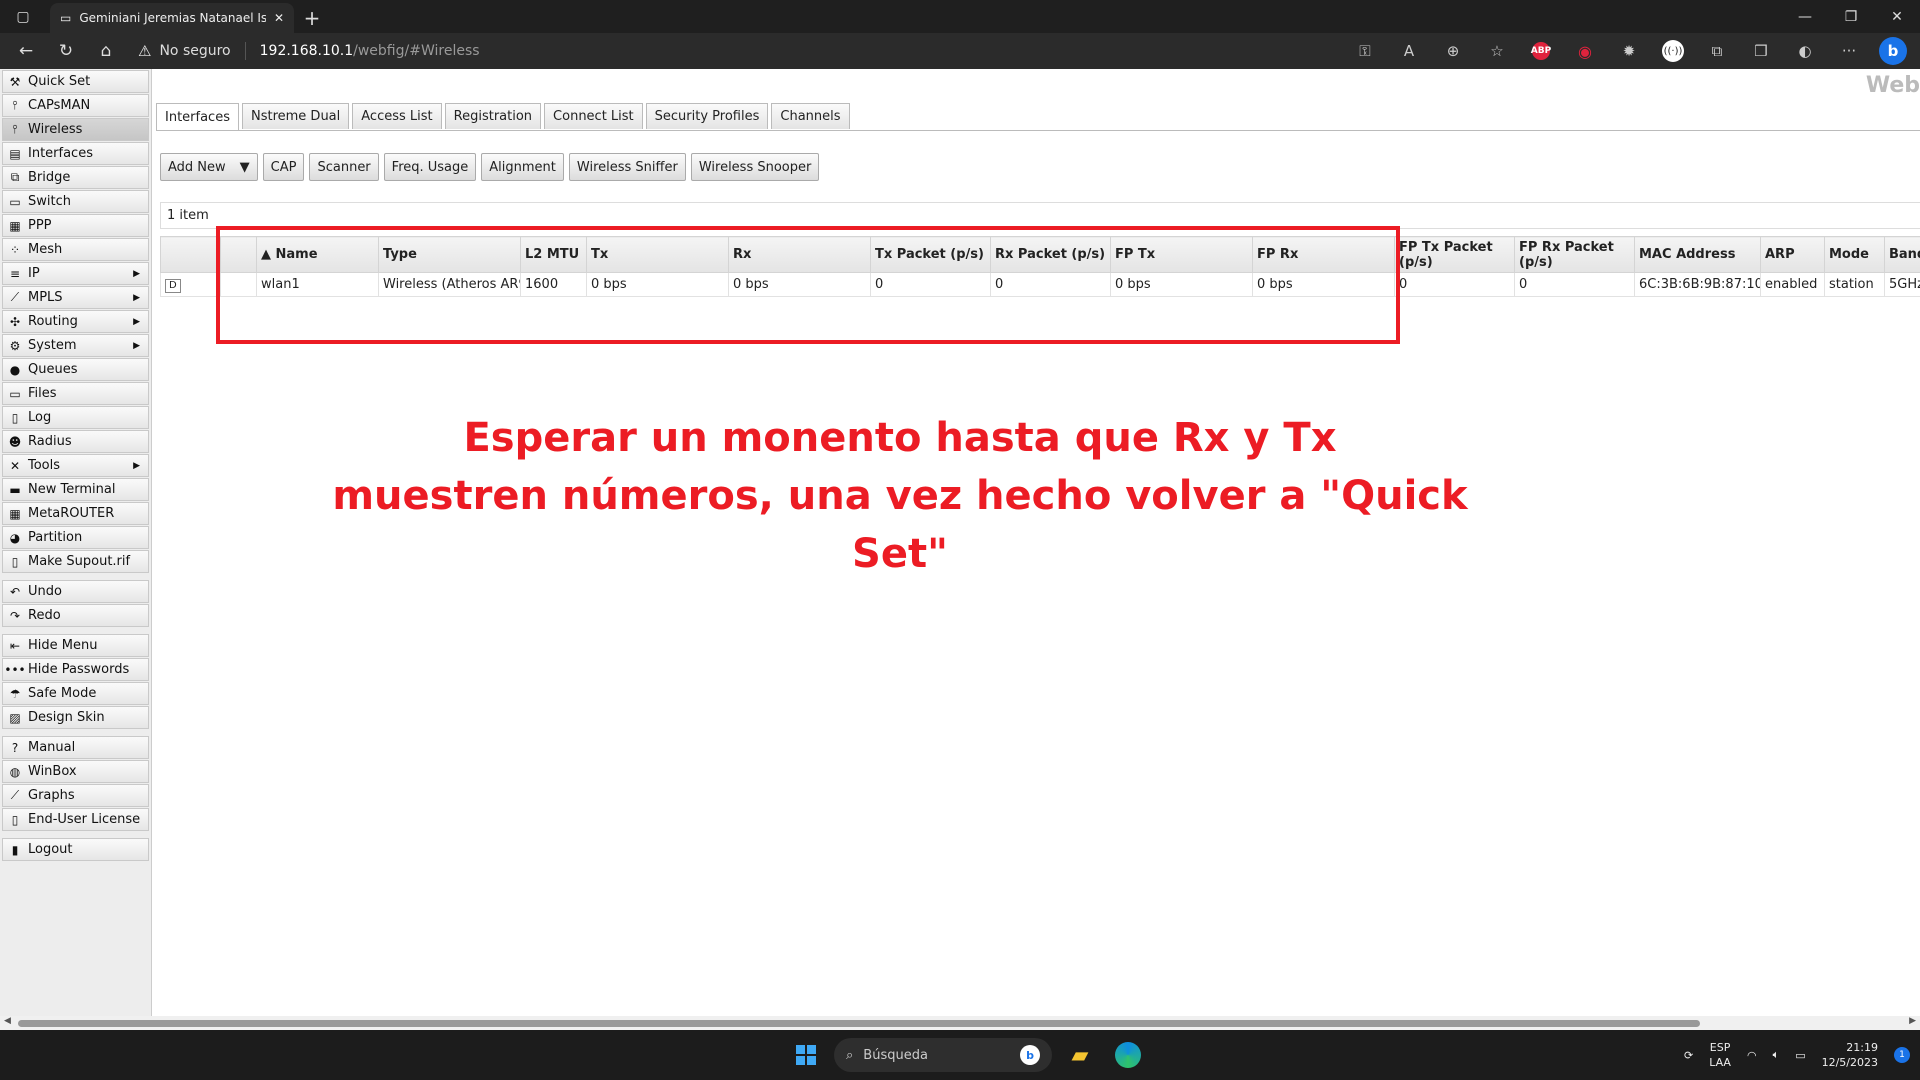  Describe the element at coordinates (344, 167) in the screenshot. I see `scanner-button: Scanner` at that location.